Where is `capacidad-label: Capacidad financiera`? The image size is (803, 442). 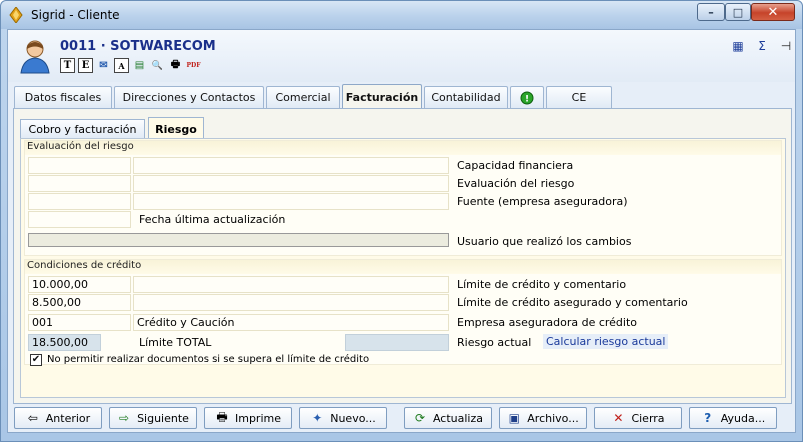
capacidad-label: Capacidad financiera is located at coordinates (515, 165).